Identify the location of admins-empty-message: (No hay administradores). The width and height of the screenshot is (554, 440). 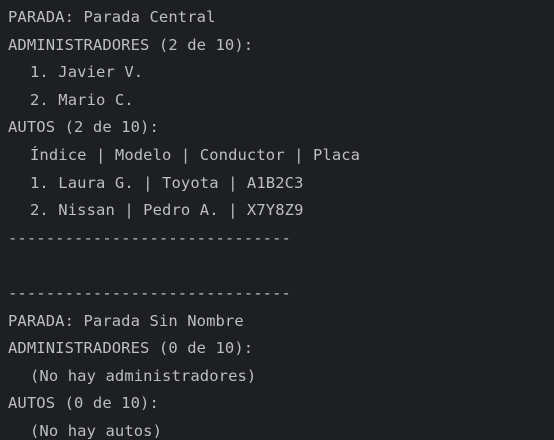
(143, 375).